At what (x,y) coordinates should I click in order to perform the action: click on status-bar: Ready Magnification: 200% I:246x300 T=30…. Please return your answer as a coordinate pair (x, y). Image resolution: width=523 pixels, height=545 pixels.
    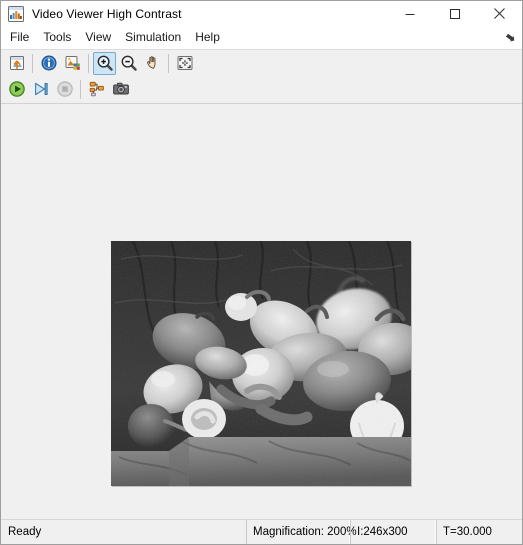
    Looking at the image, I should click on (261, 531).